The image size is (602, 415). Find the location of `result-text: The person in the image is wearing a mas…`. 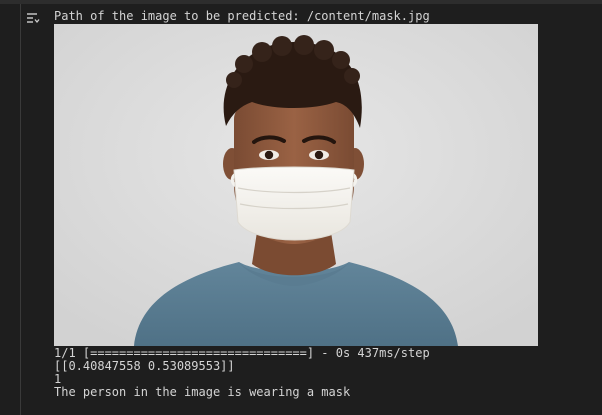

result-text: The person in the image is wearing a mas… is located at coordinates (202, 392).